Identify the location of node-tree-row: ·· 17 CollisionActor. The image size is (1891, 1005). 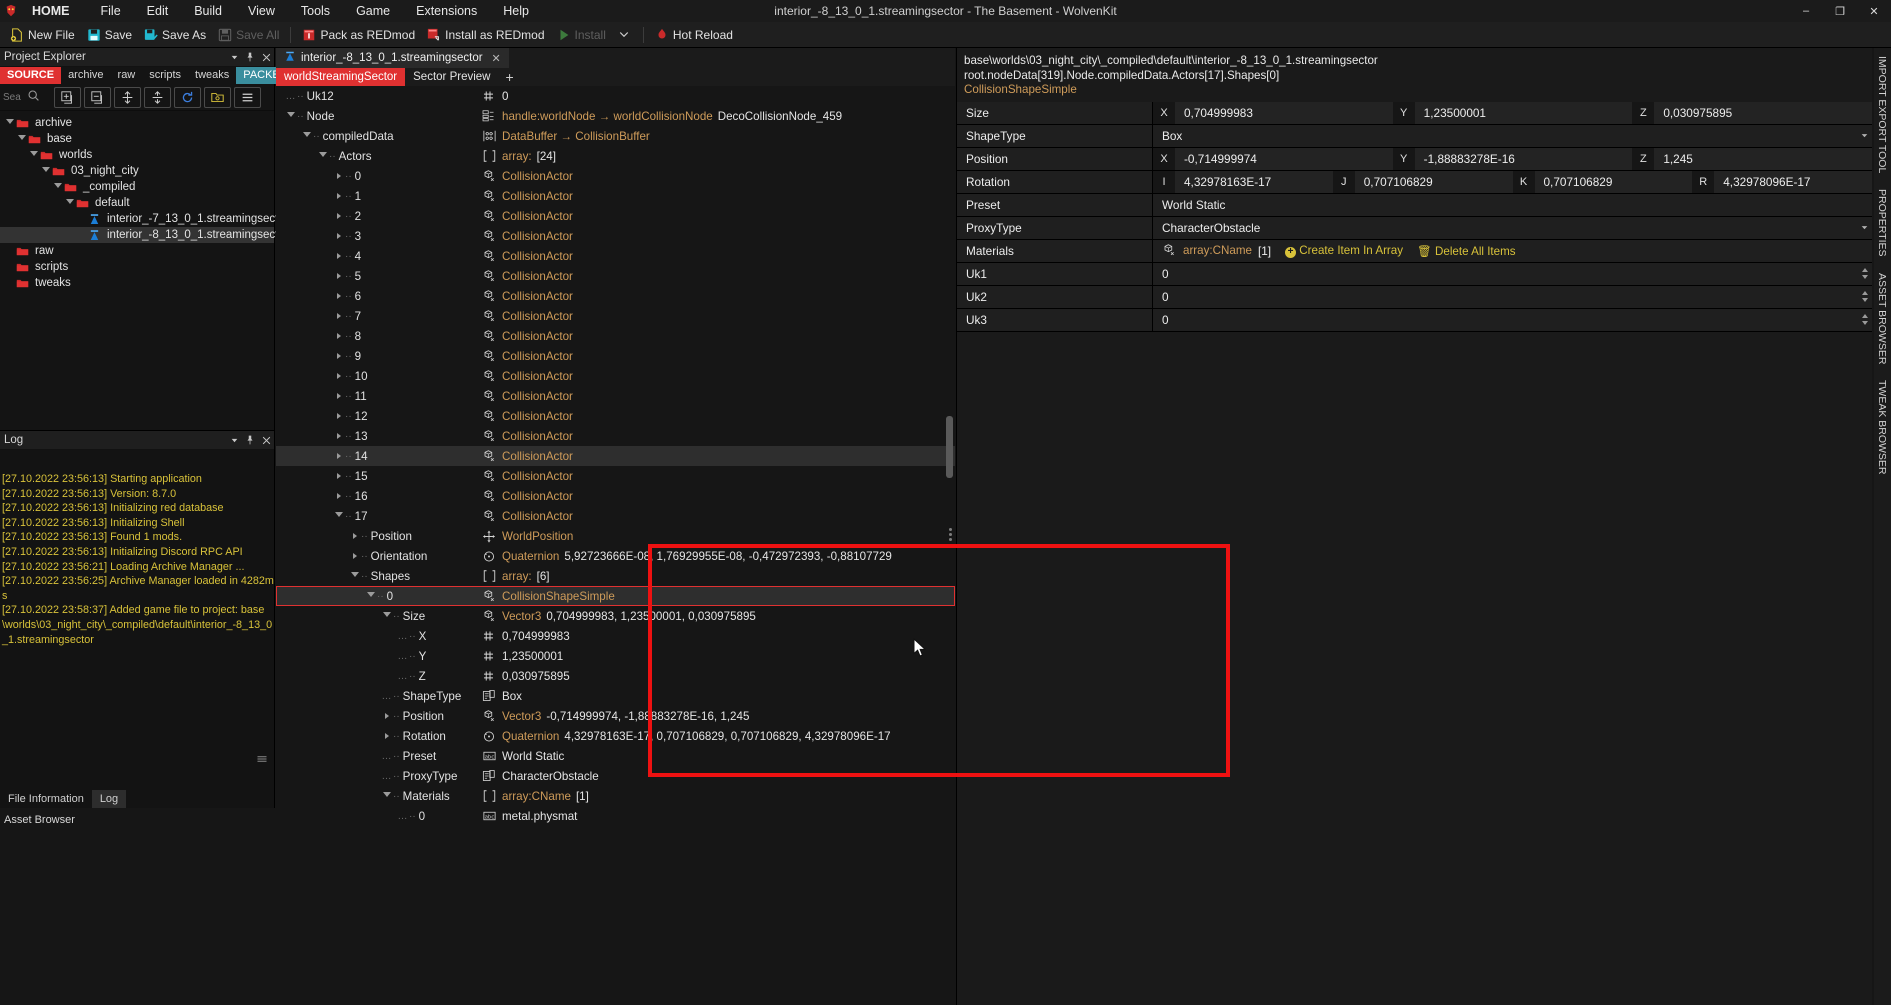
(615, 516).